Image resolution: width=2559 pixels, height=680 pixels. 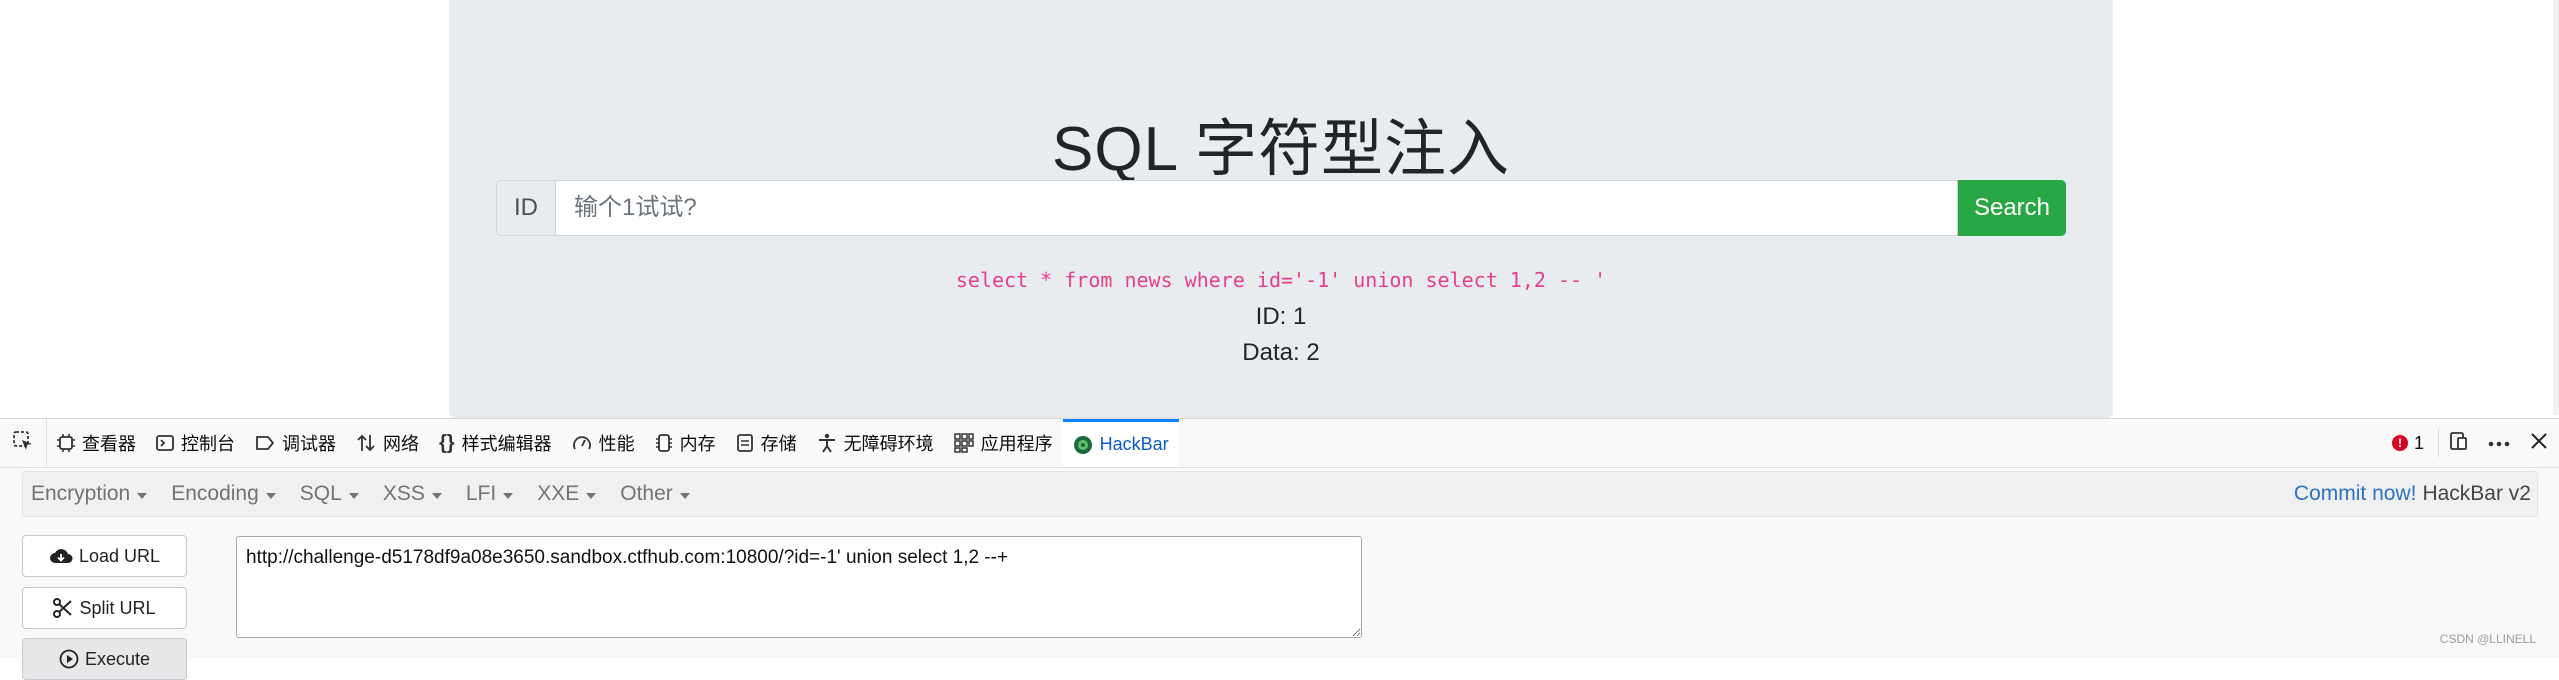 What do you see at coordinates (888, 444) in the screenshot?
I see `tab-accessibility-label: 无障碍环境` at bounding box center [888, 444].